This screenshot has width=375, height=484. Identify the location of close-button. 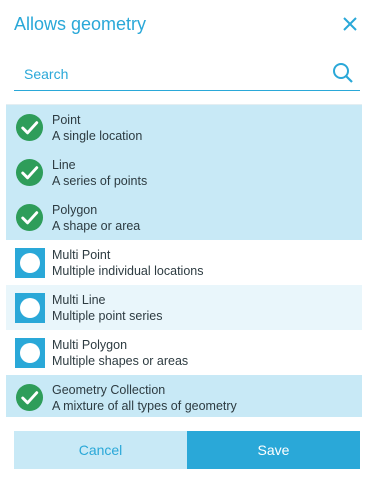
(350, 24).